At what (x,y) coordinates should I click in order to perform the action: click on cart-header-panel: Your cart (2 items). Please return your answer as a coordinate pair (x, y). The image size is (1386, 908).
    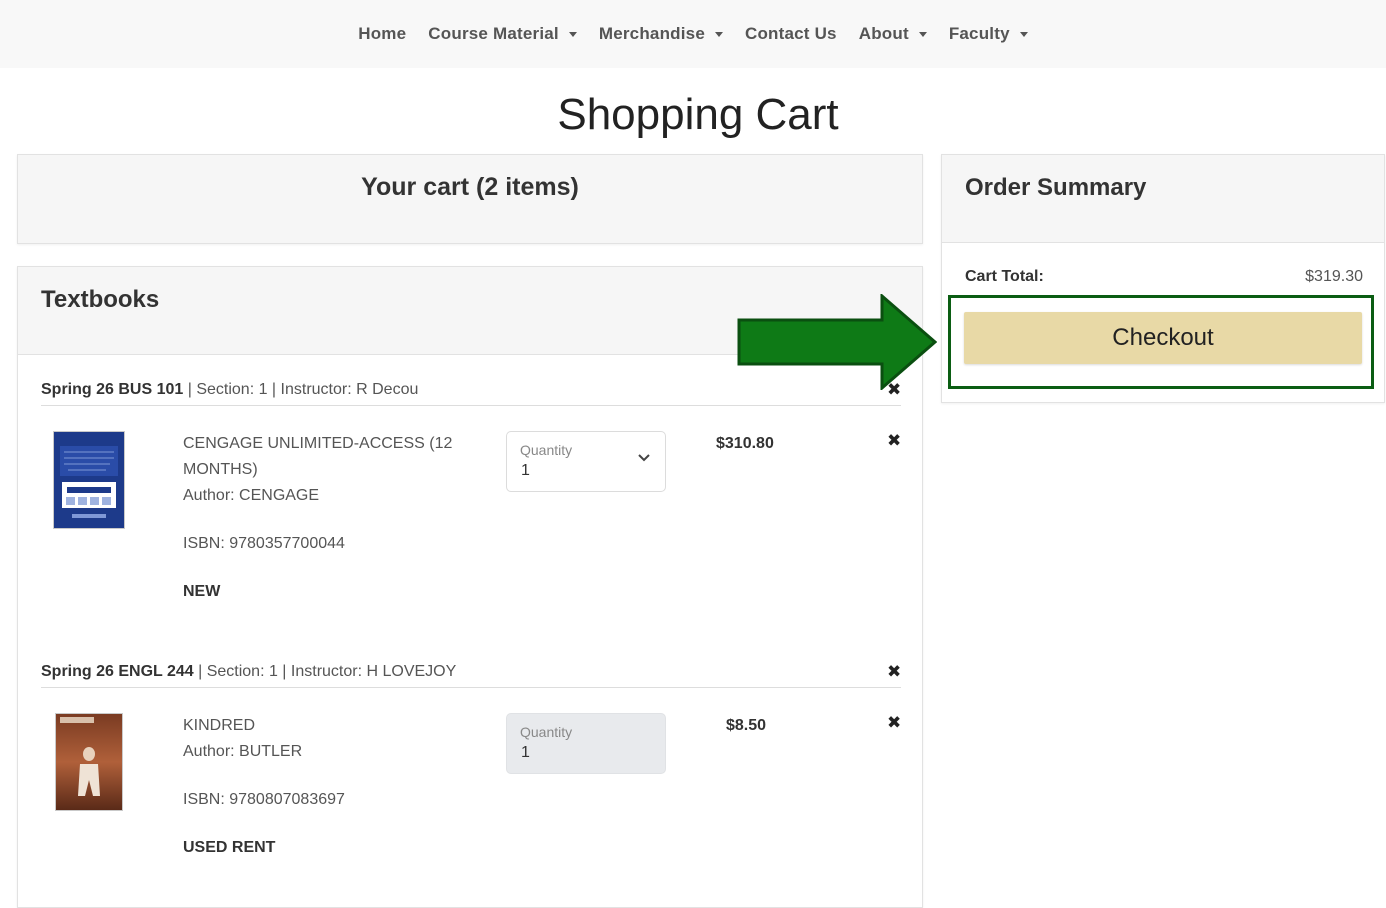
    Looking at the image, I should click on (470, 199).